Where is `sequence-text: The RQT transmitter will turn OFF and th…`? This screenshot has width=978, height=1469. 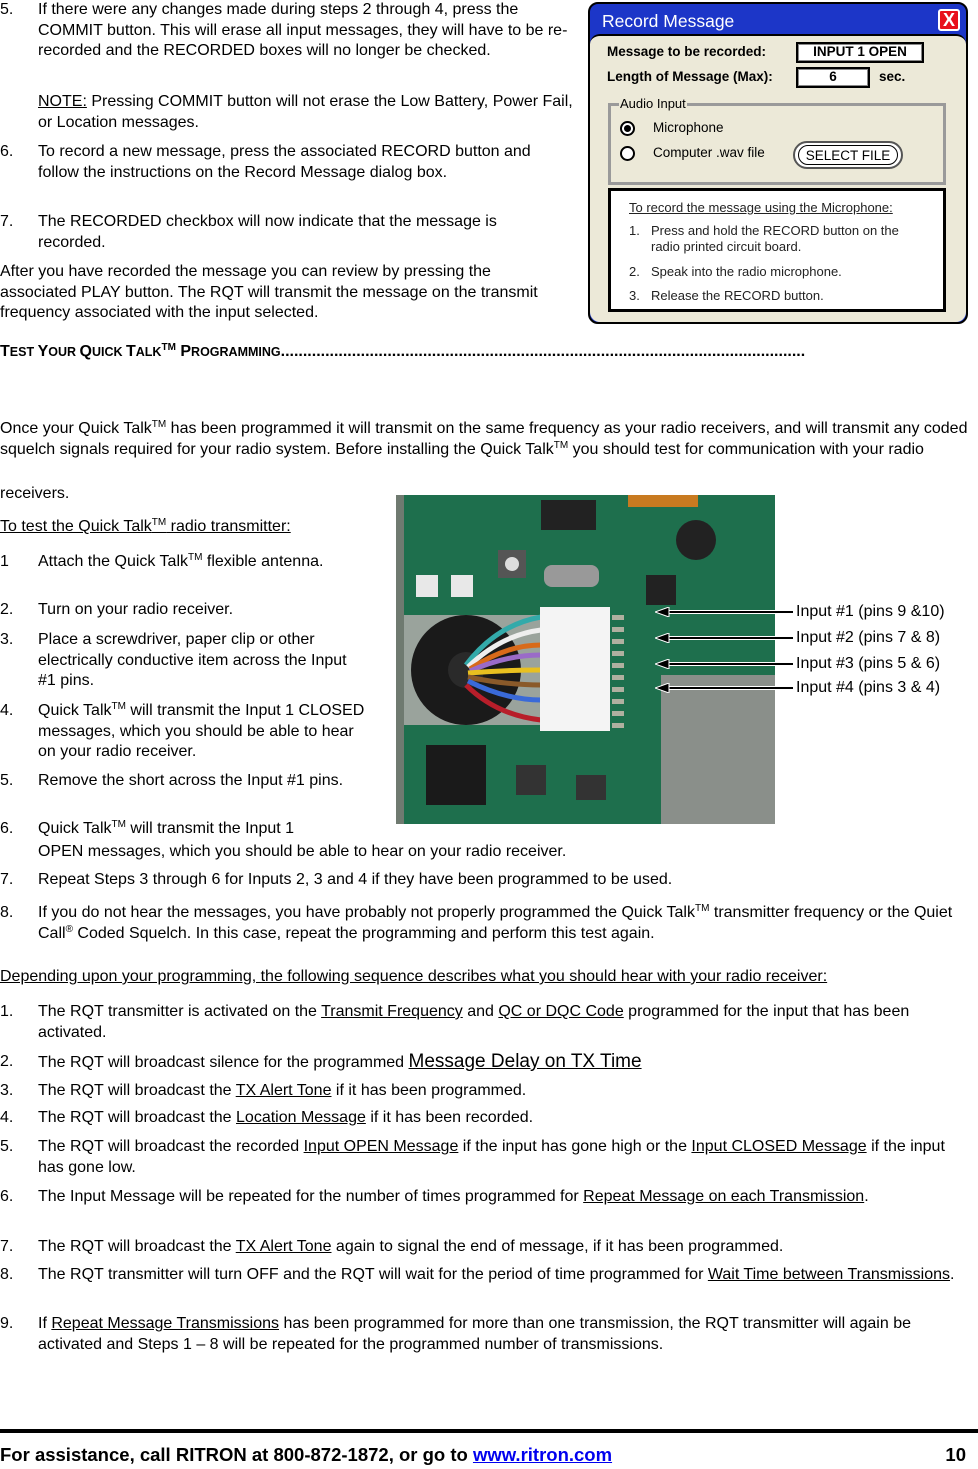
sequence-text: The RQT transmitter will turn OFF and th… is located at coordinates (373, 1274).